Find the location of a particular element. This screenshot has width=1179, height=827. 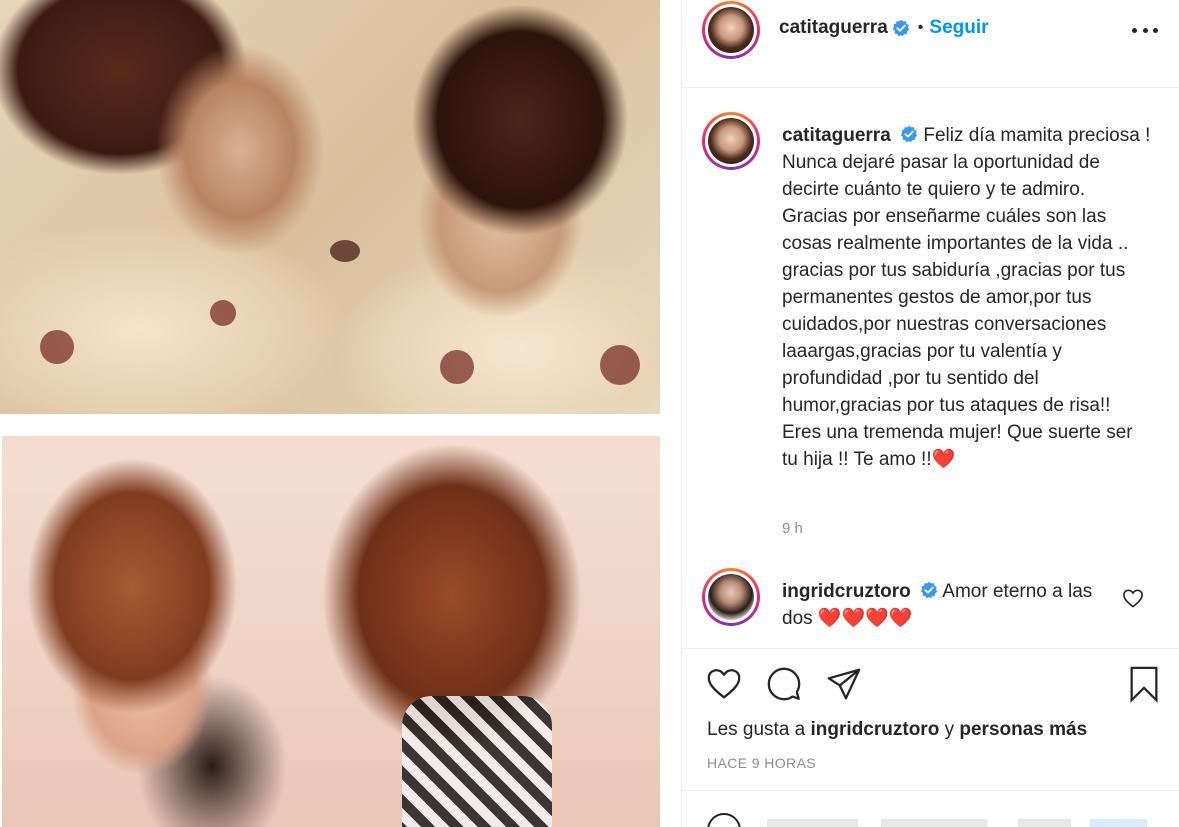

heart-icon is located at coordinates (724, 684).